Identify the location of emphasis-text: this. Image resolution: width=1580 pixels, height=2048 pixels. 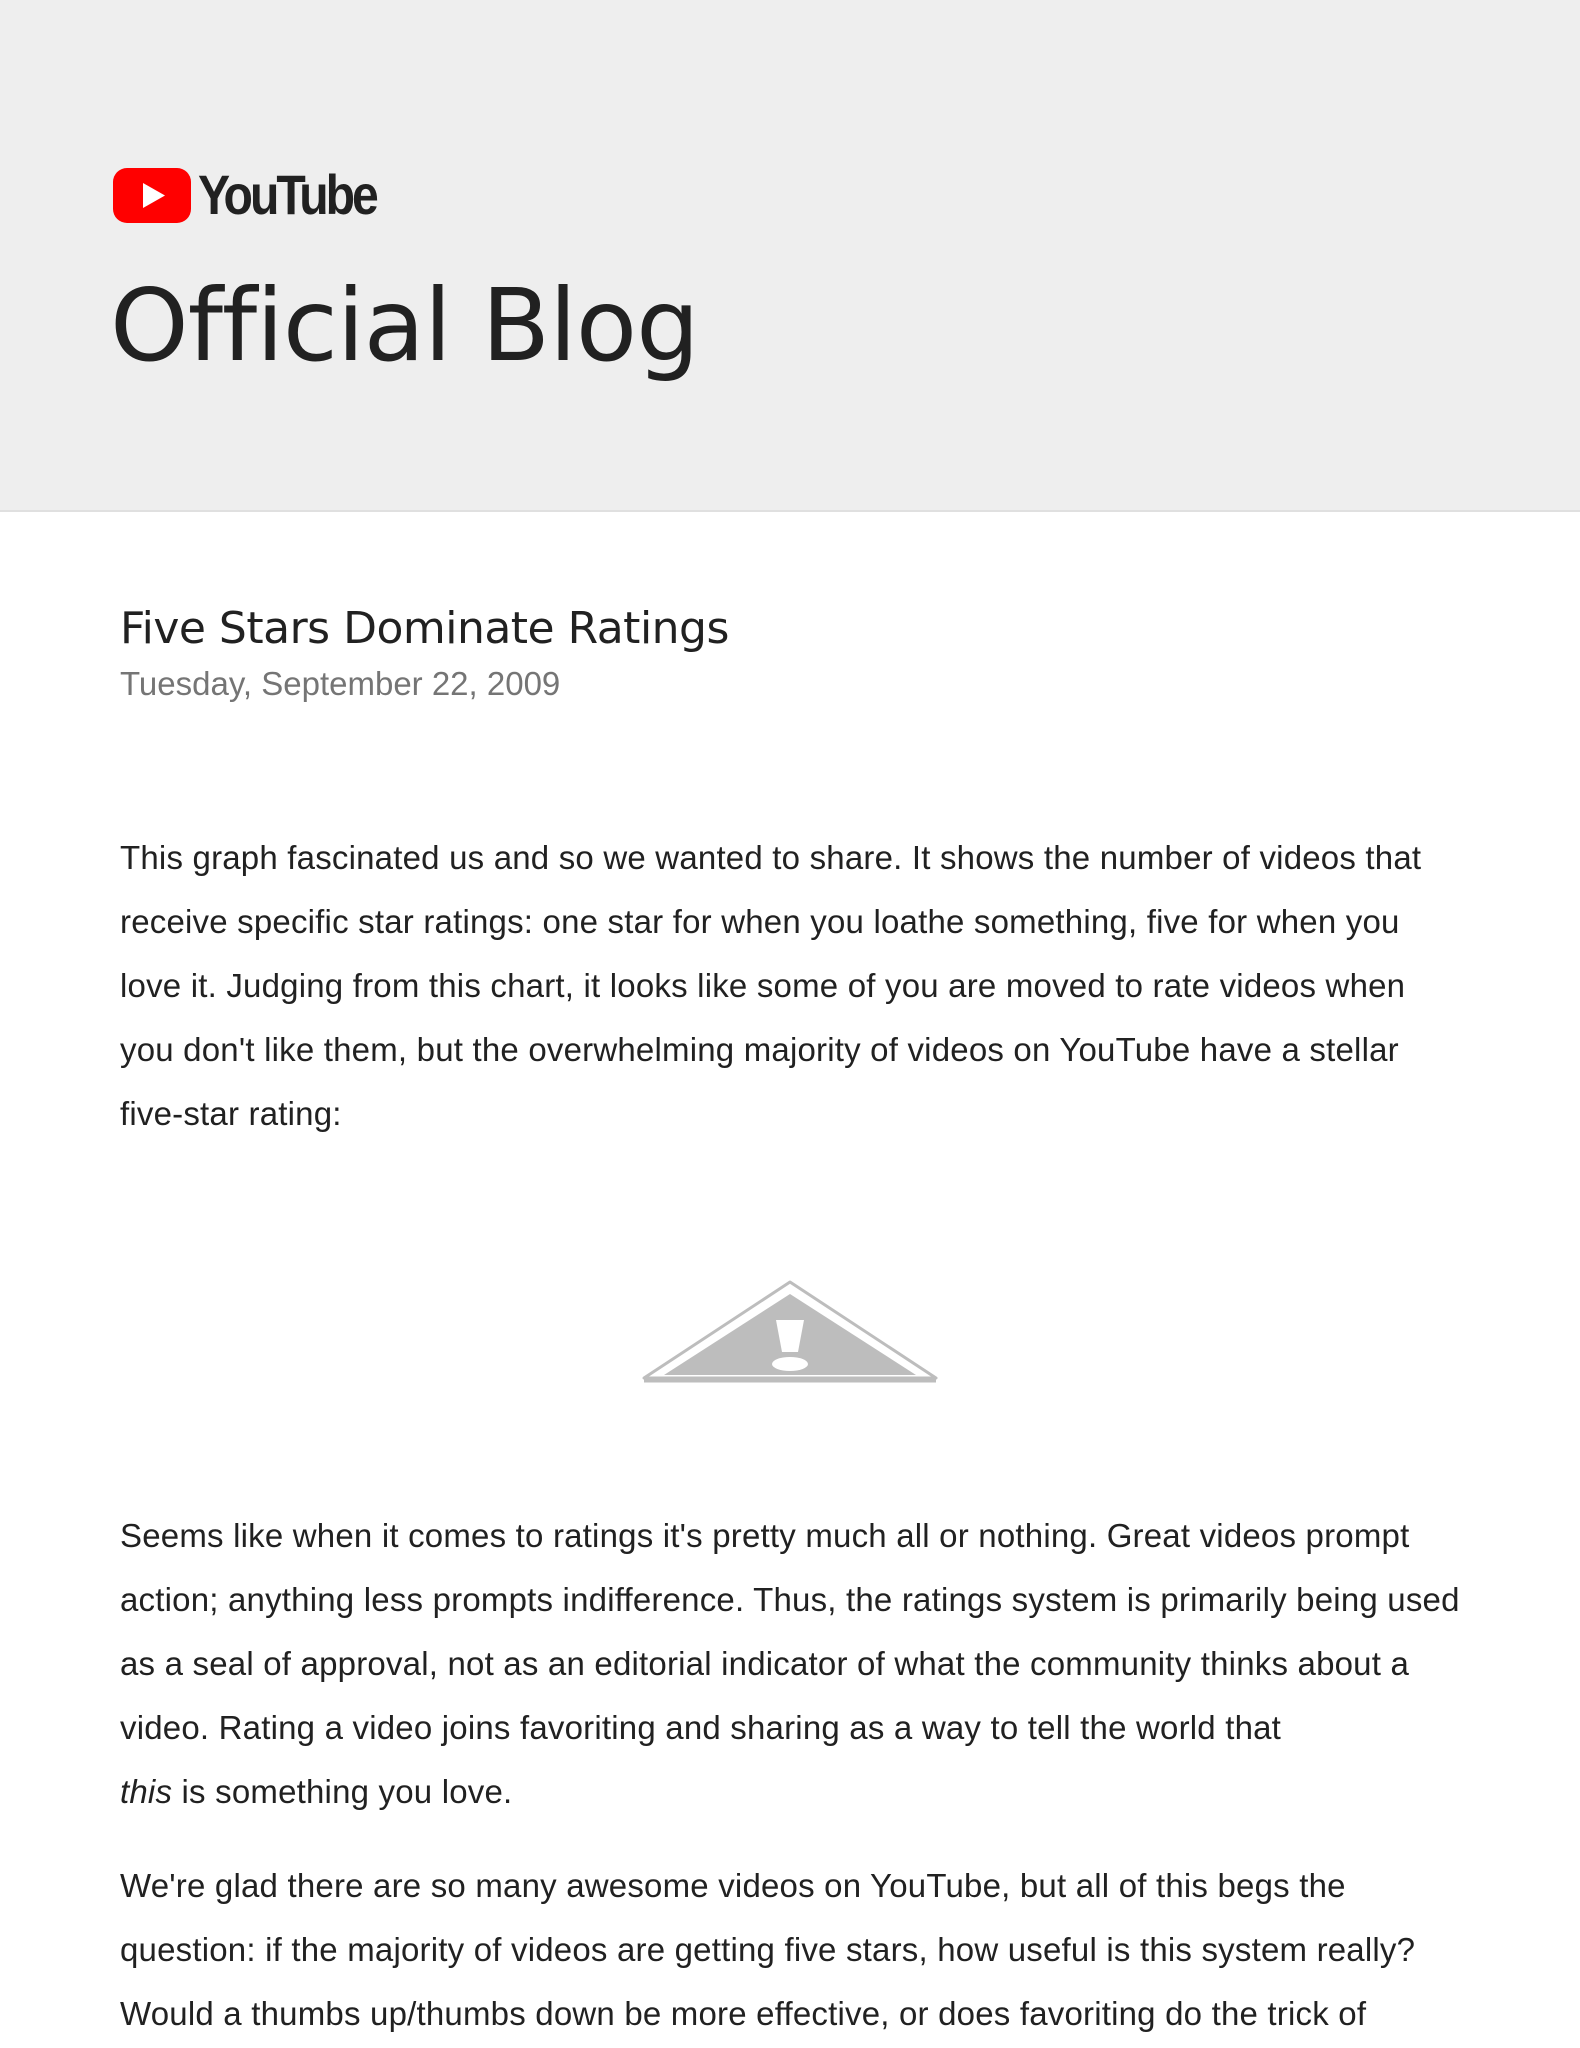
(146, 1791).